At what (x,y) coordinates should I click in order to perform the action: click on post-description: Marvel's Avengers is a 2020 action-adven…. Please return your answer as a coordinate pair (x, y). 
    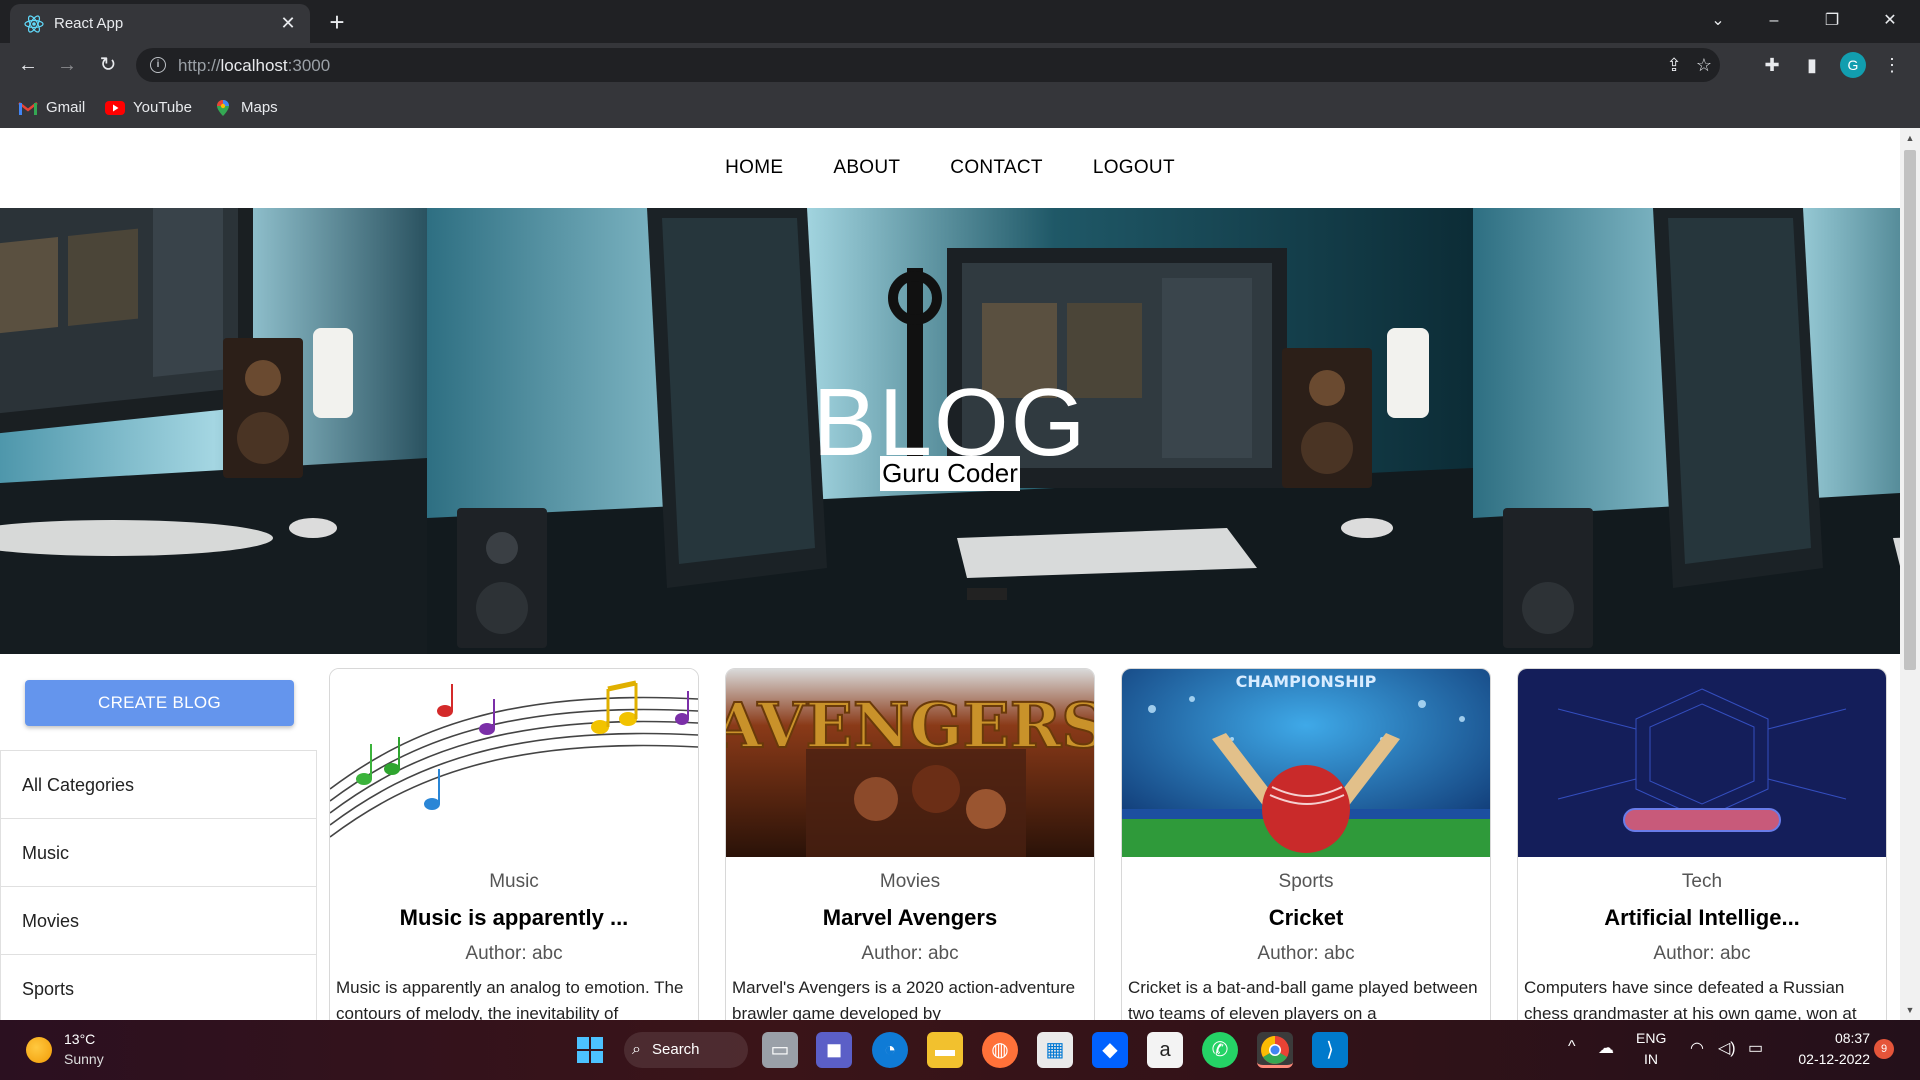
    Looking at the image, I should click on (904, 999).